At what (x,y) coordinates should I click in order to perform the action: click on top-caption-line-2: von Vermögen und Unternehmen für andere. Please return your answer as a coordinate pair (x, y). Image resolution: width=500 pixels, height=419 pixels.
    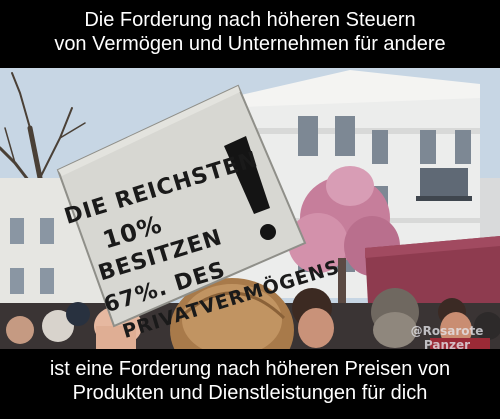
    Looking at the image, I should click on (250, 44).